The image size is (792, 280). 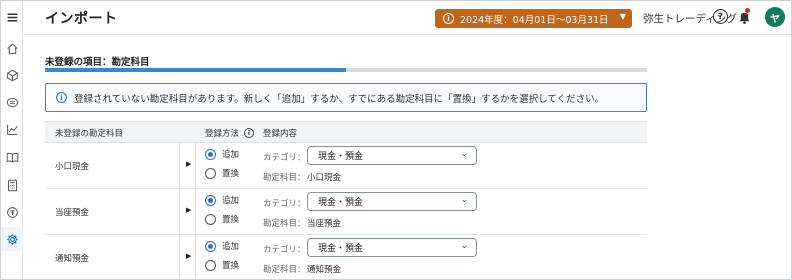 I want to click on header-method-label: 登録方法, so click(x=222, y=134).